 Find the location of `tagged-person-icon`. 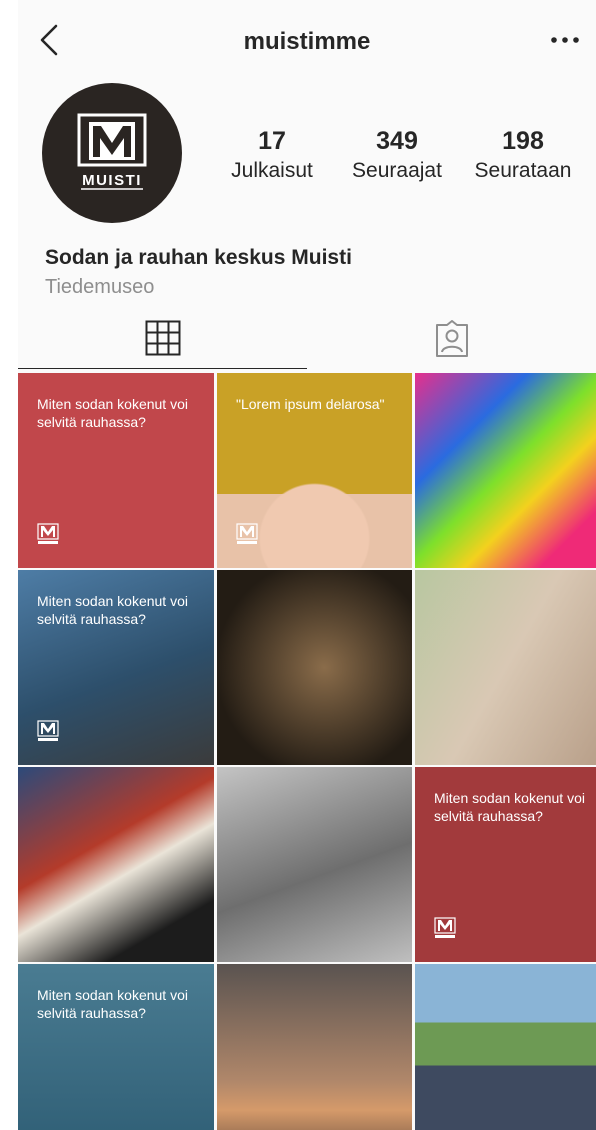

tagged-person-icon is located at coordinates (451, 338).